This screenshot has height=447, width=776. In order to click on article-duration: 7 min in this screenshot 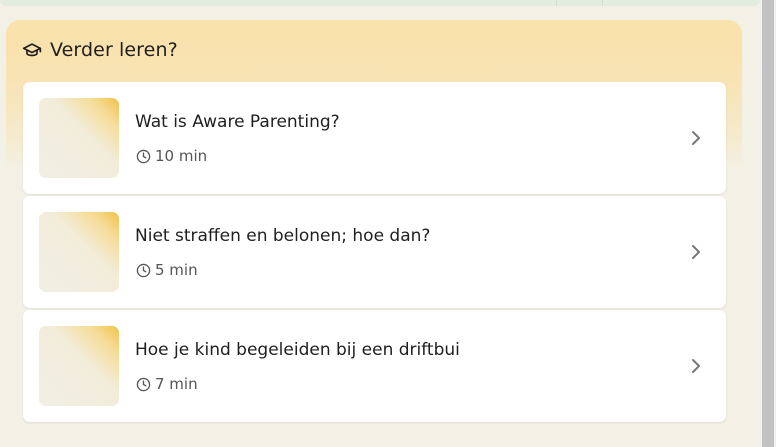, I will do `click(166, 384)`.